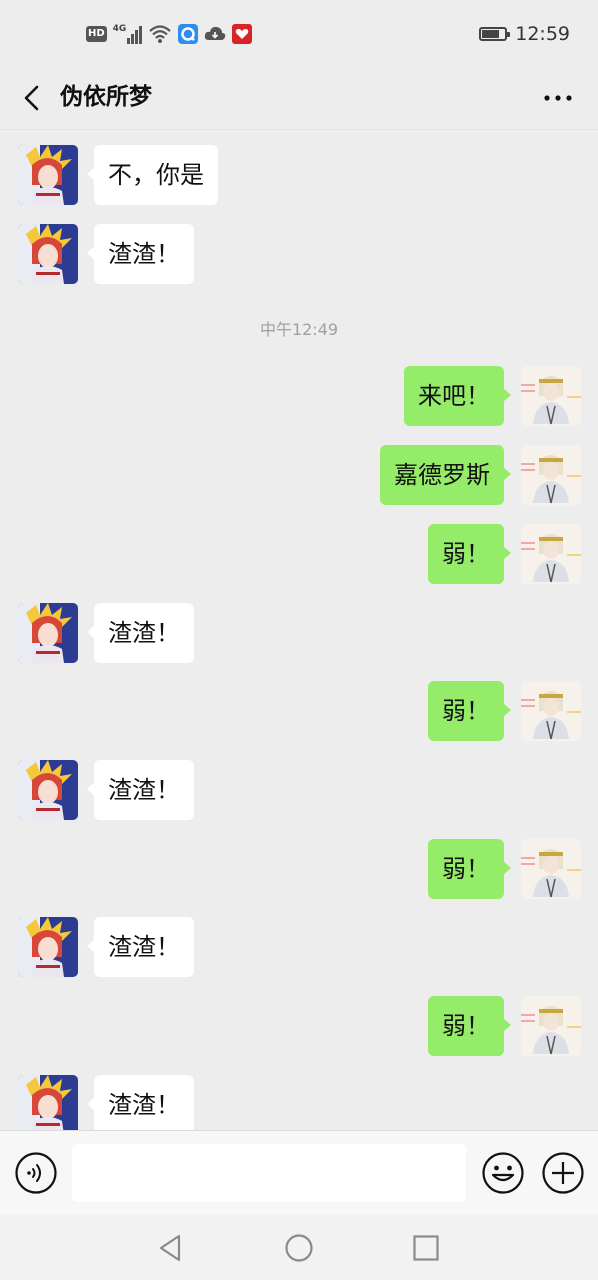  What do you see at coordinates (558, 98) in the screenshot?
I see `more-horizontal-icon` at bounding box center [558, 98].